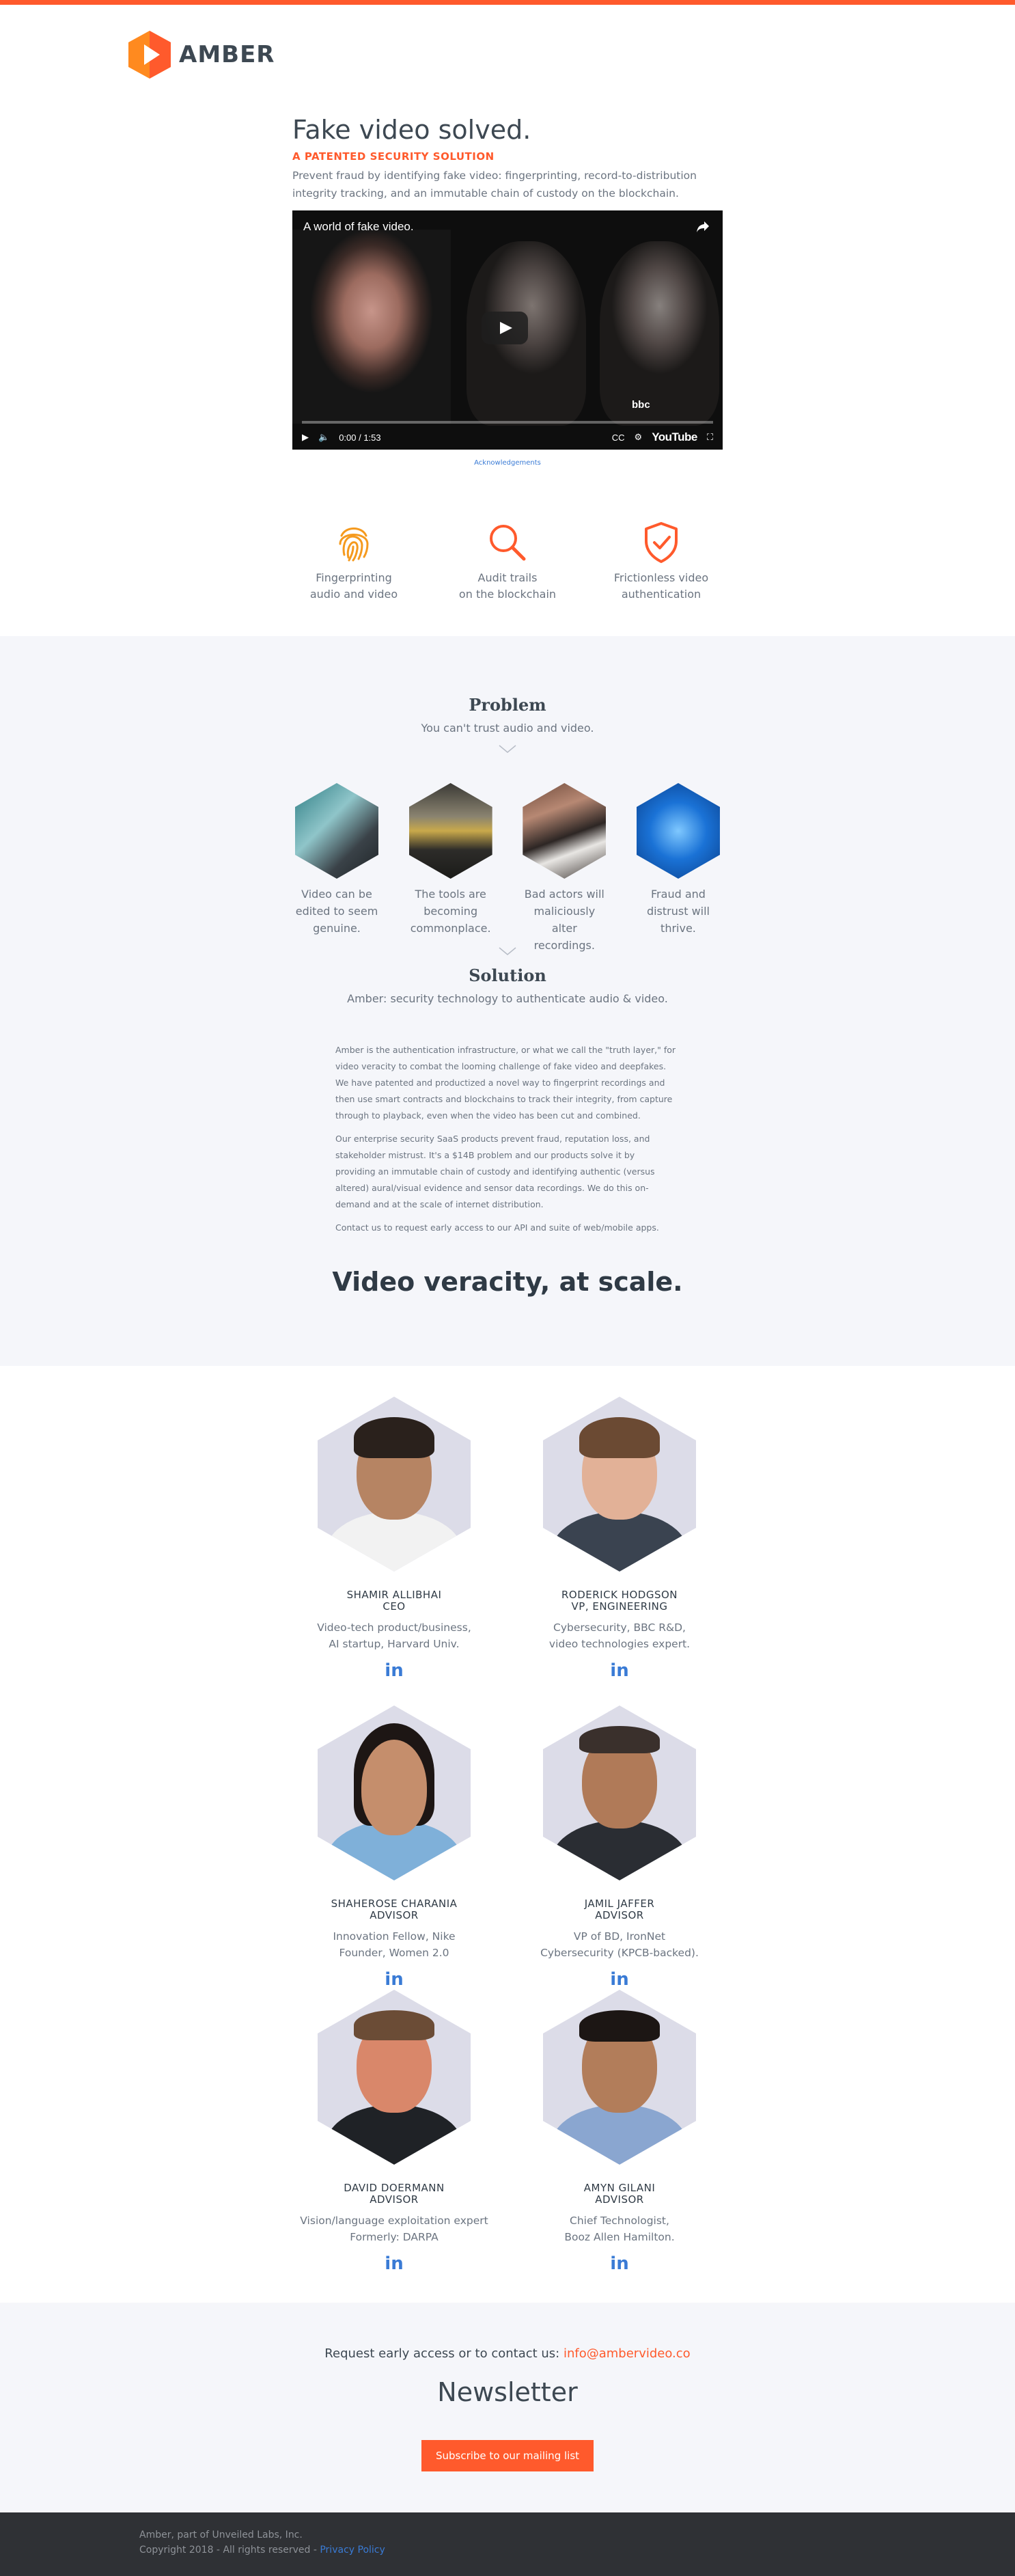 Image resolution: width=1015 pixels, height=2576 pixels. What do you see at coordinates (661, 586) in the screenshot?
I see `feature-label: Frictionless video authentication` at bounding box center [661, 586].